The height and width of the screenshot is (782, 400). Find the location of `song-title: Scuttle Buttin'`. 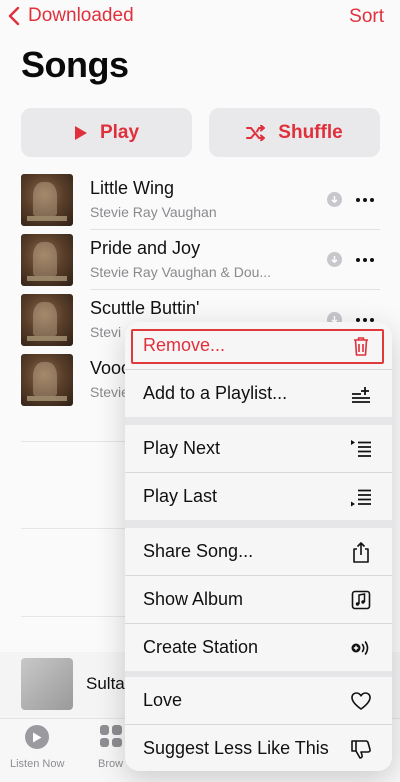

song-title: Scuttle Buttin' is located at coordinates (145, 308).